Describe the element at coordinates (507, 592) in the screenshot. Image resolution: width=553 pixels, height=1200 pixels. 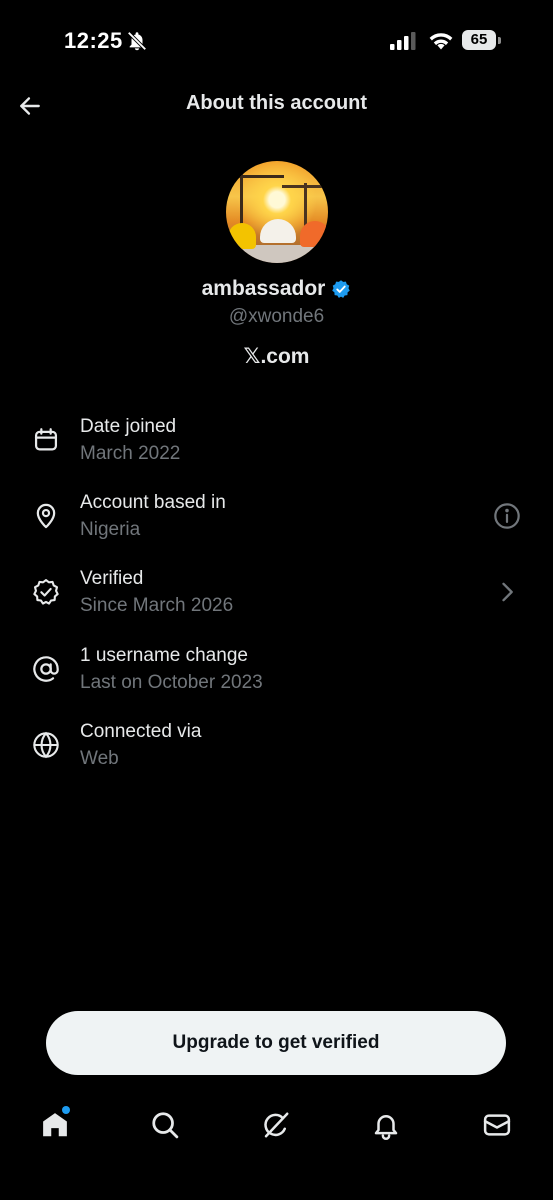
I see `chevron-right-icon` at that location.